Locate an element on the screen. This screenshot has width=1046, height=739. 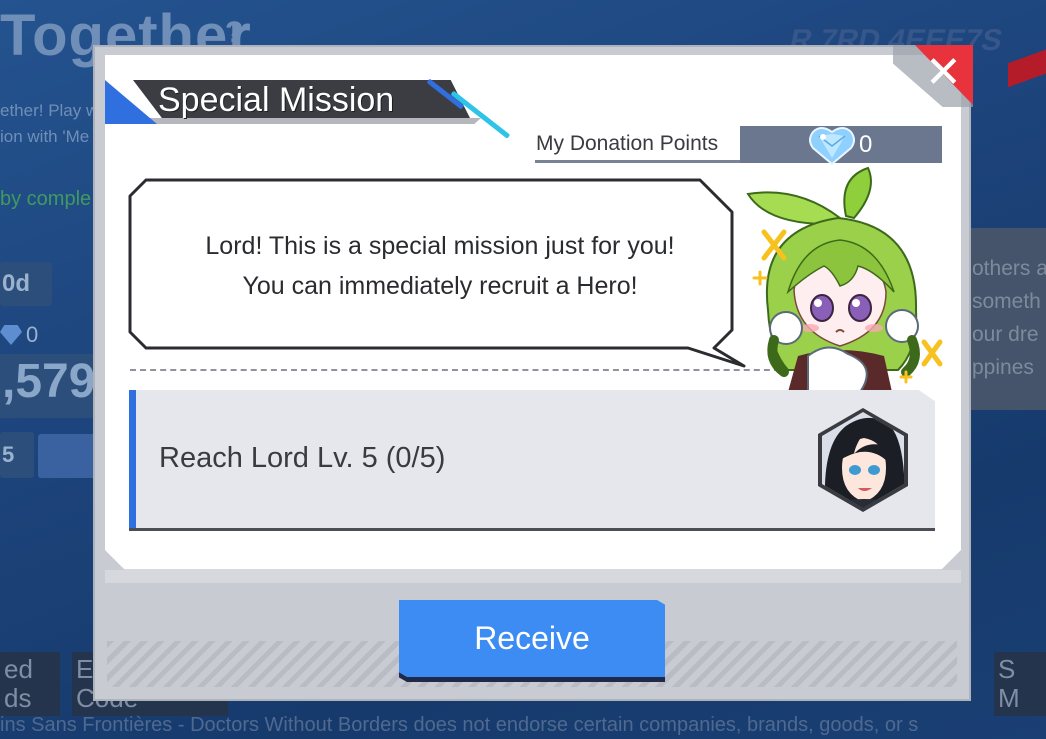
bg-green-text: by comple is located at coordinates (46, 199).